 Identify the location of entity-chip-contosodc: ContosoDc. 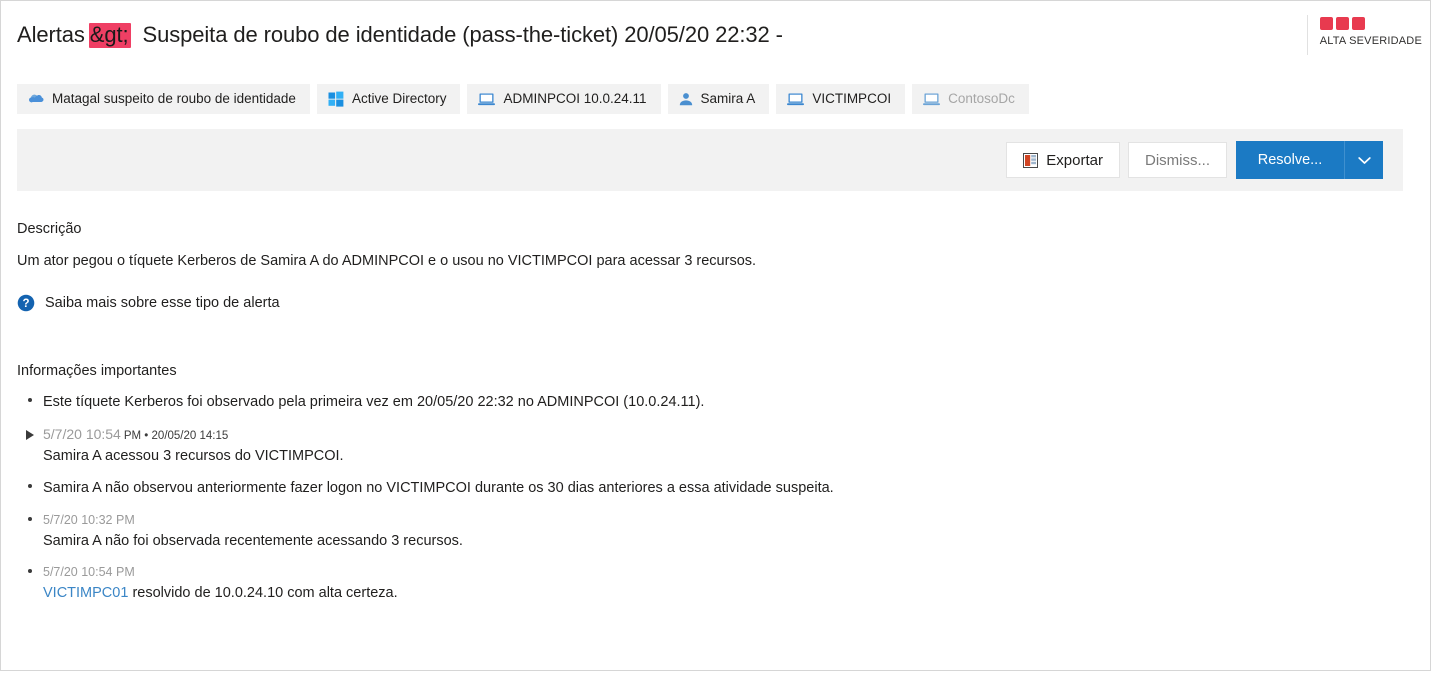
(970, 99).